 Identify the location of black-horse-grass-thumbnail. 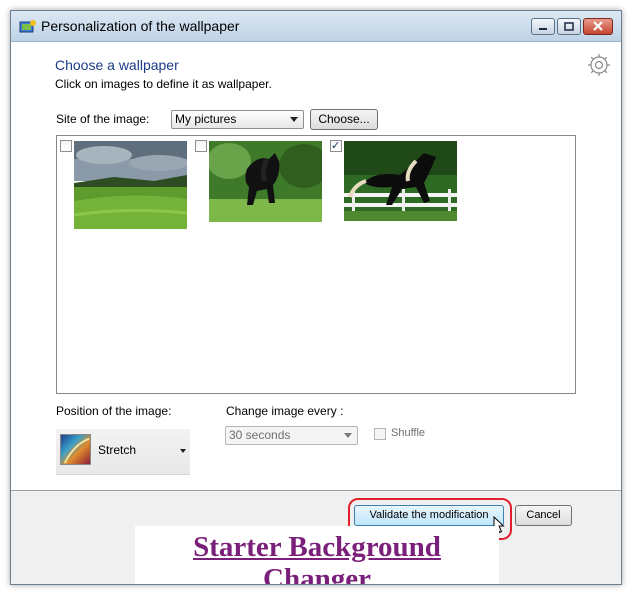
(265, 181).